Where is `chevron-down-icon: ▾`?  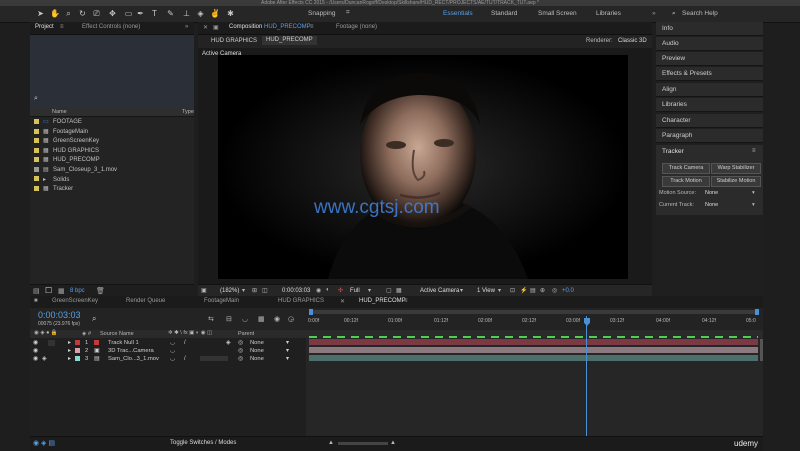 chevron-down-icon: ▾ is located at coordinates (243, 290).